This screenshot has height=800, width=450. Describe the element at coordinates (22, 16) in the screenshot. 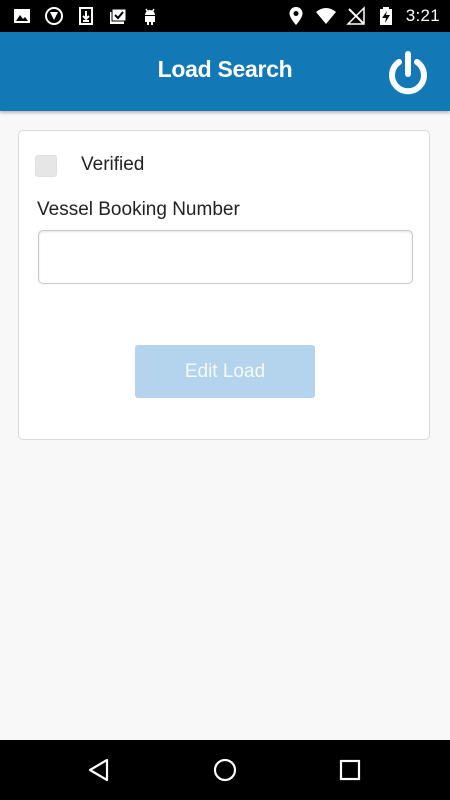

I see `image-icon` at that location.